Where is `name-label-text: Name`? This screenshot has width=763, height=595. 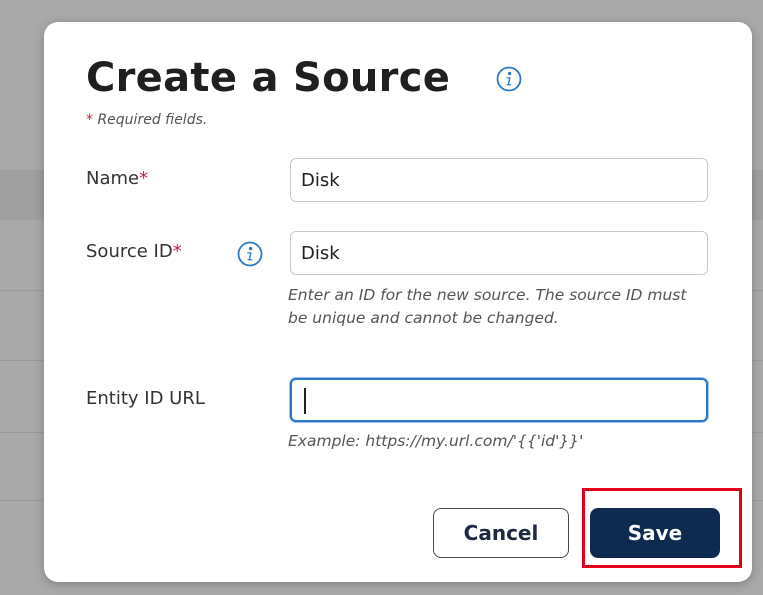 name-label-text: Name is located at coordinates (113, 178).